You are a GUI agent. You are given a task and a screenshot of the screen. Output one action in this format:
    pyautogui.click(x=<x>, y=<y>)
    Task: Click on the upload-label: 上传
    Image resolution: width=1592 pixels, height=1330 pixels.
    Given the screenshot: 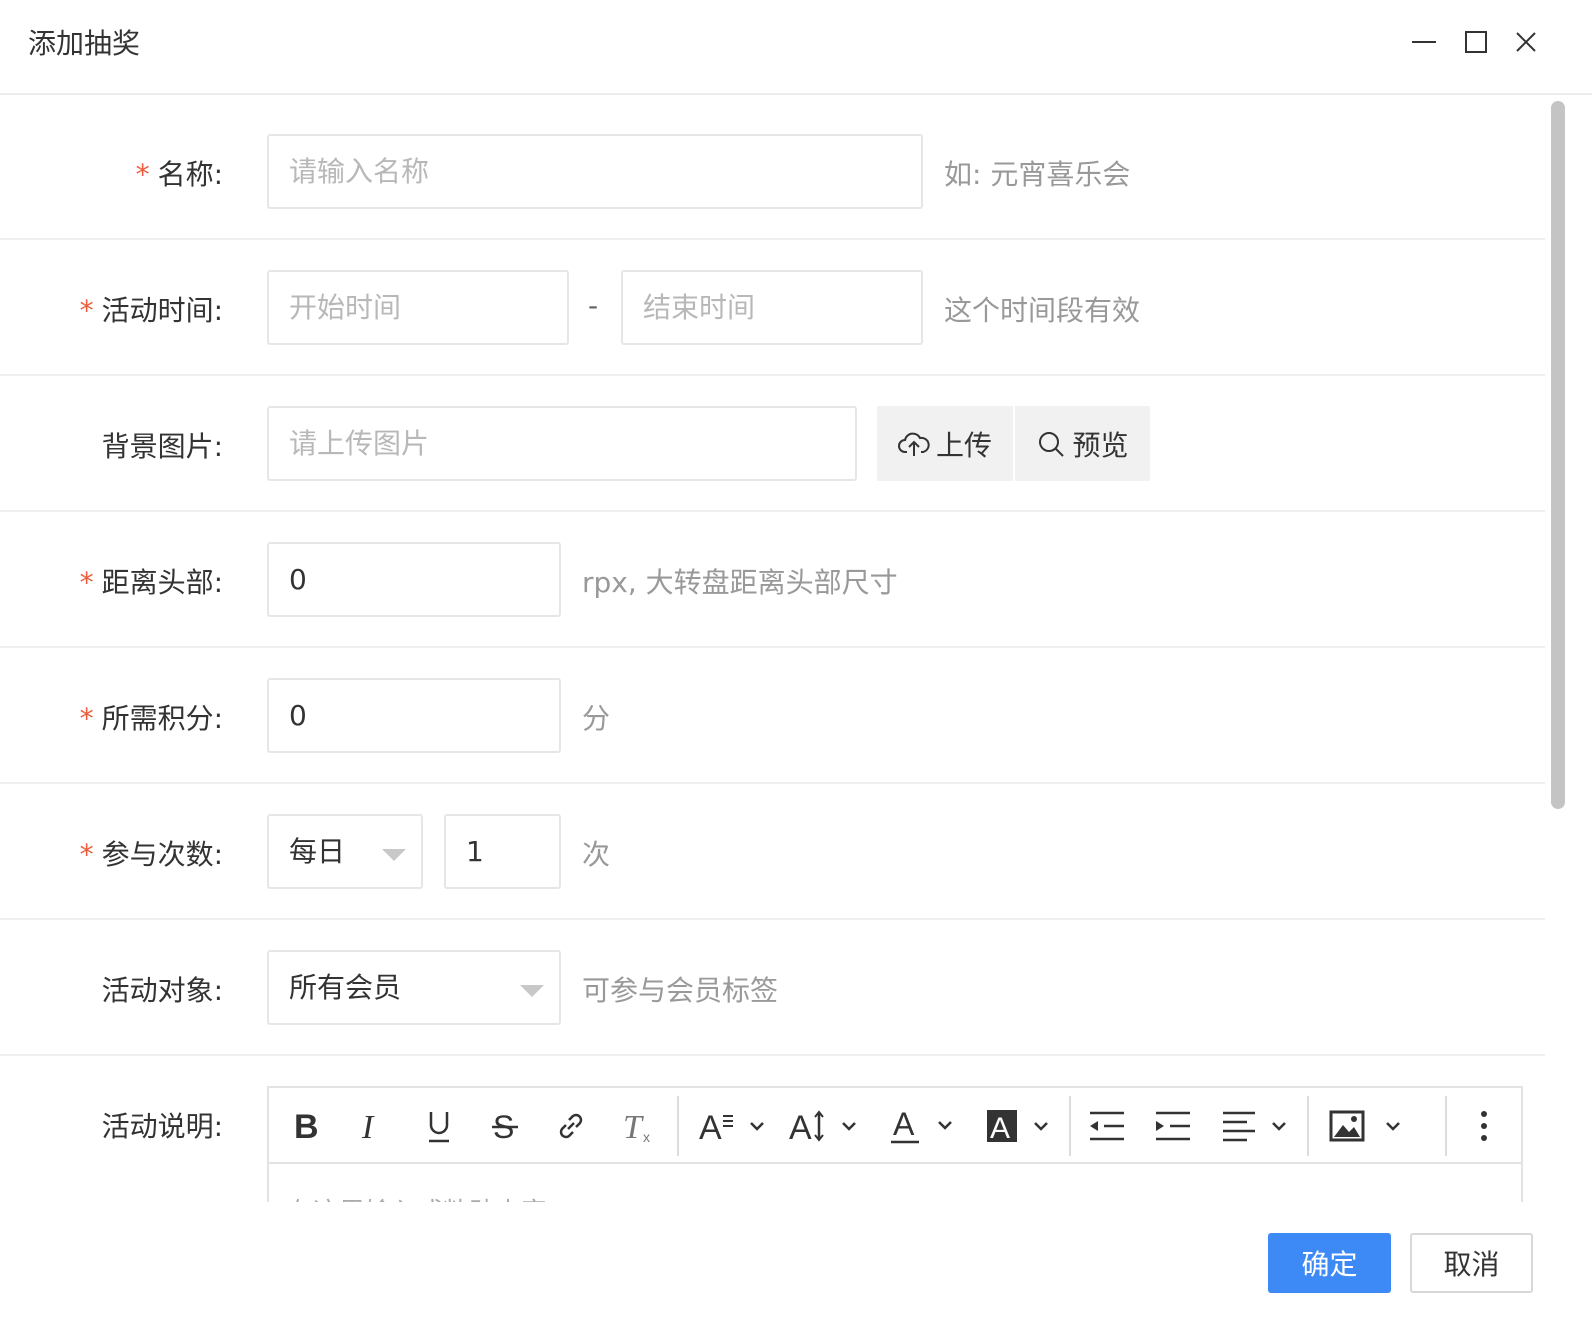 What is the action you would take?
    pyautogui.click(x=963, y=445)
    